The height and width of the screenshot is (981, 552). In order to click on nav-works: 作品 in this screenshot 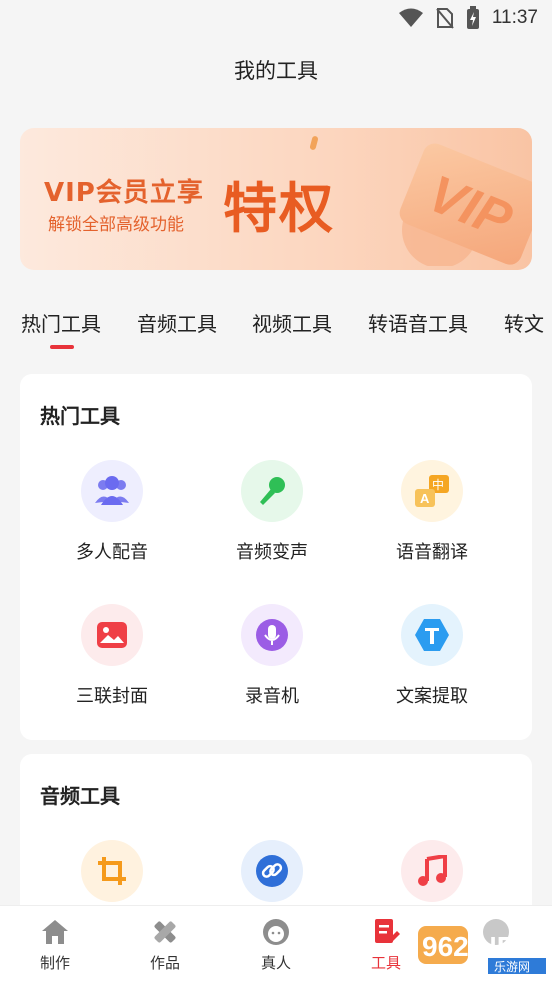, I will do `click(165, 944)`.